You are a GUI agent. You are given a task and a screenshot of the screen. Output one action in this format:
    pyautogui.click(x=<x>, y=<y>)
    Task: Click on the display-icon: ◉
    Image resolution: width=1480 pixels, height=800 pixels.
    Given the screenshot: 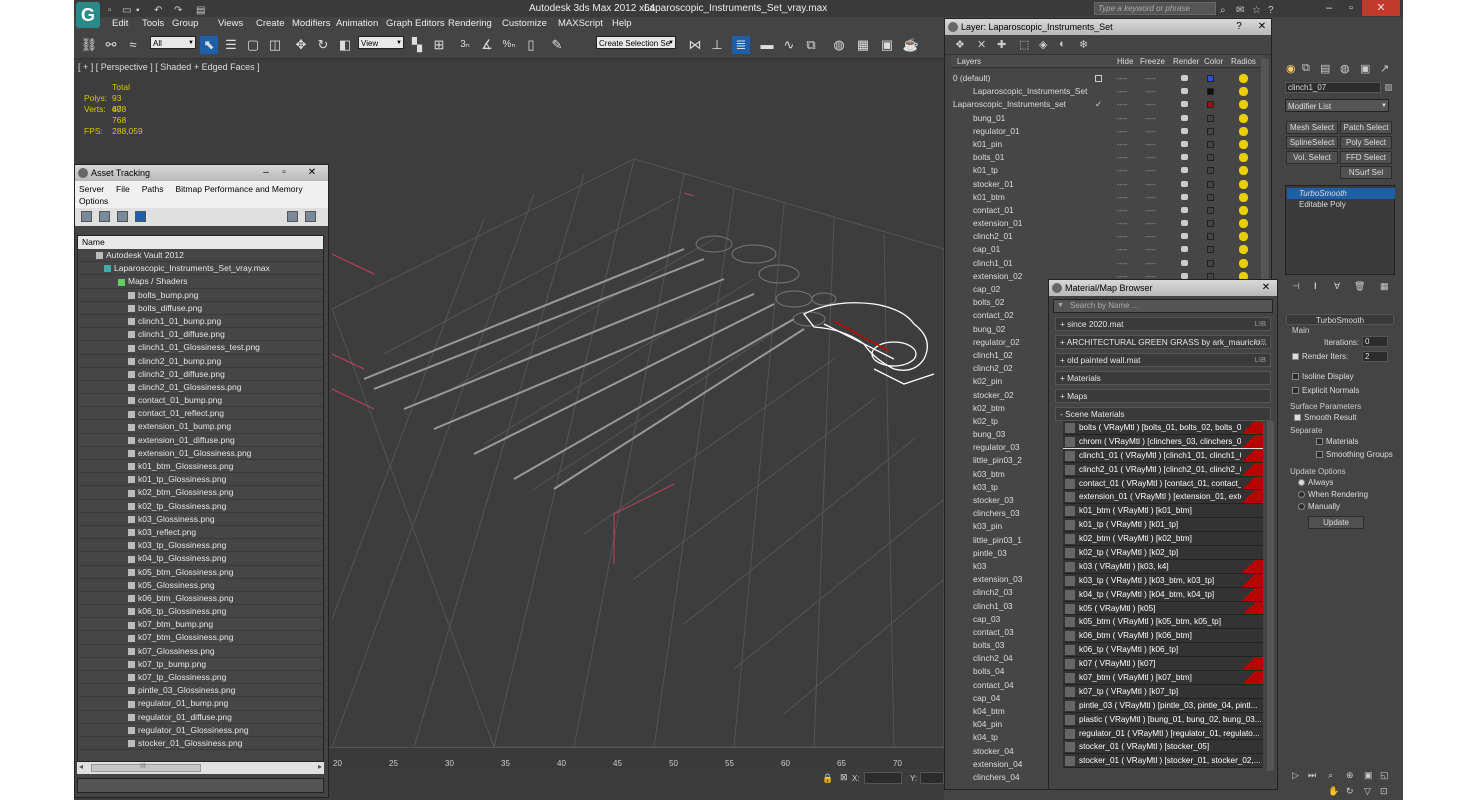 What is the action you would take?
    pyautogui.click(x=1291, y=68)
    